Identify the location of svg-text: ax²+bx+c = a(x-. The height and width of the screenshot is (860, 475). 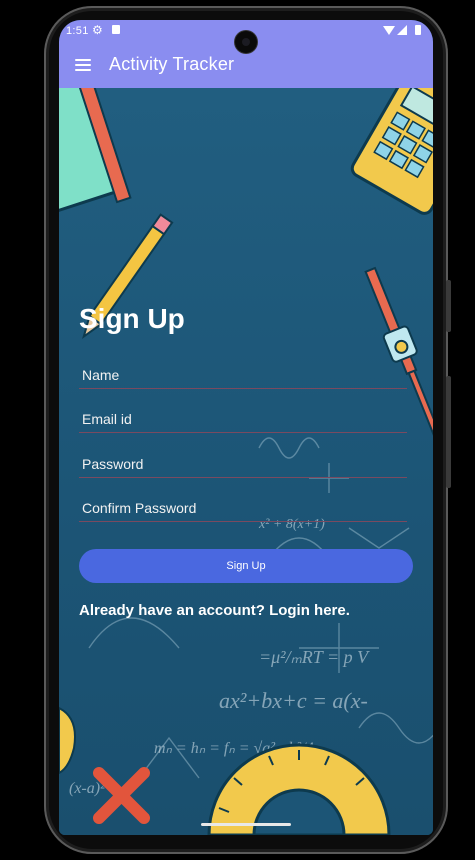
(293, 700).